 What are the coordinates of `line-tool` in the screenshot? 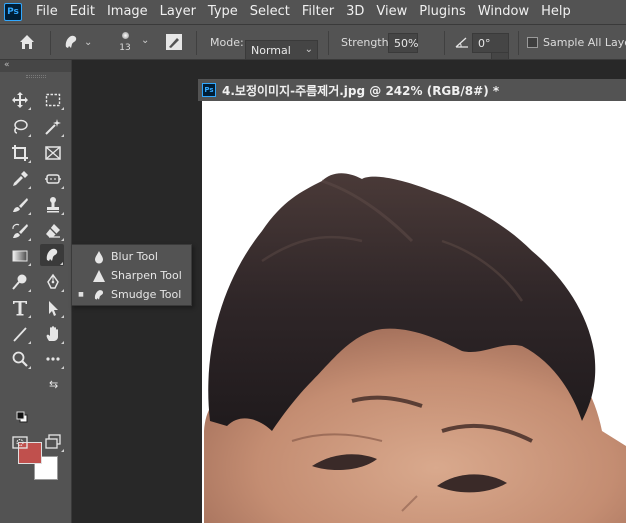 It's located at (20, 334).